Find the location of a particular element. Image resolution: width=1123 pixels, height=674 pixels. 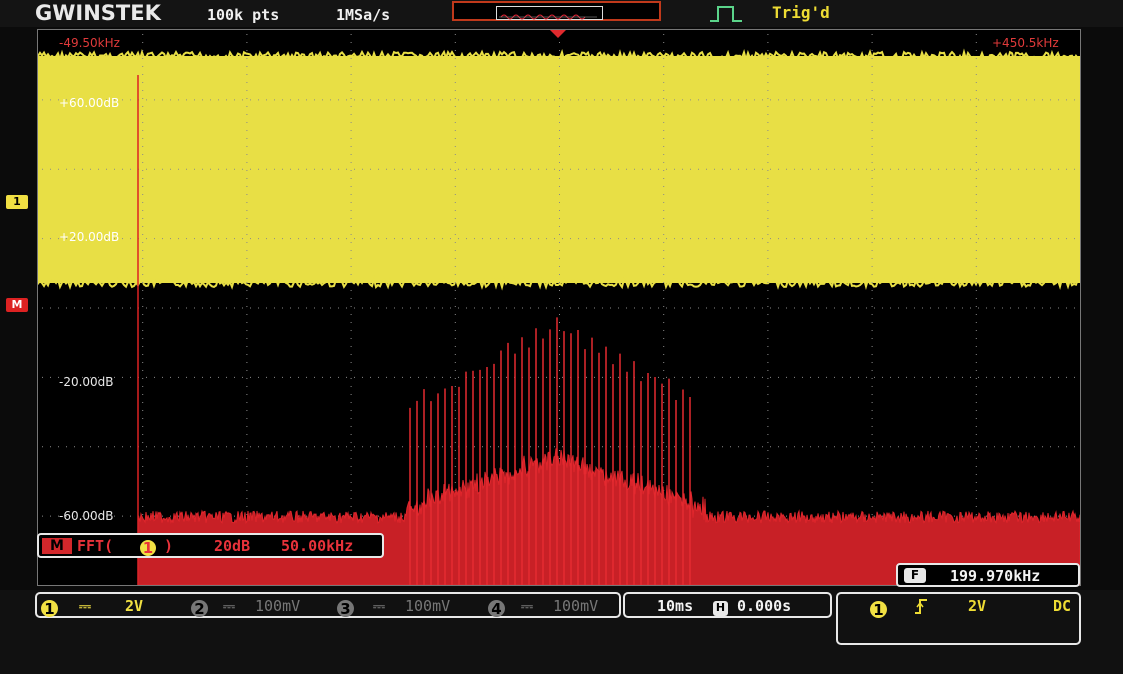

ch3-scale: 100mV is located at coordinates (427, 606).